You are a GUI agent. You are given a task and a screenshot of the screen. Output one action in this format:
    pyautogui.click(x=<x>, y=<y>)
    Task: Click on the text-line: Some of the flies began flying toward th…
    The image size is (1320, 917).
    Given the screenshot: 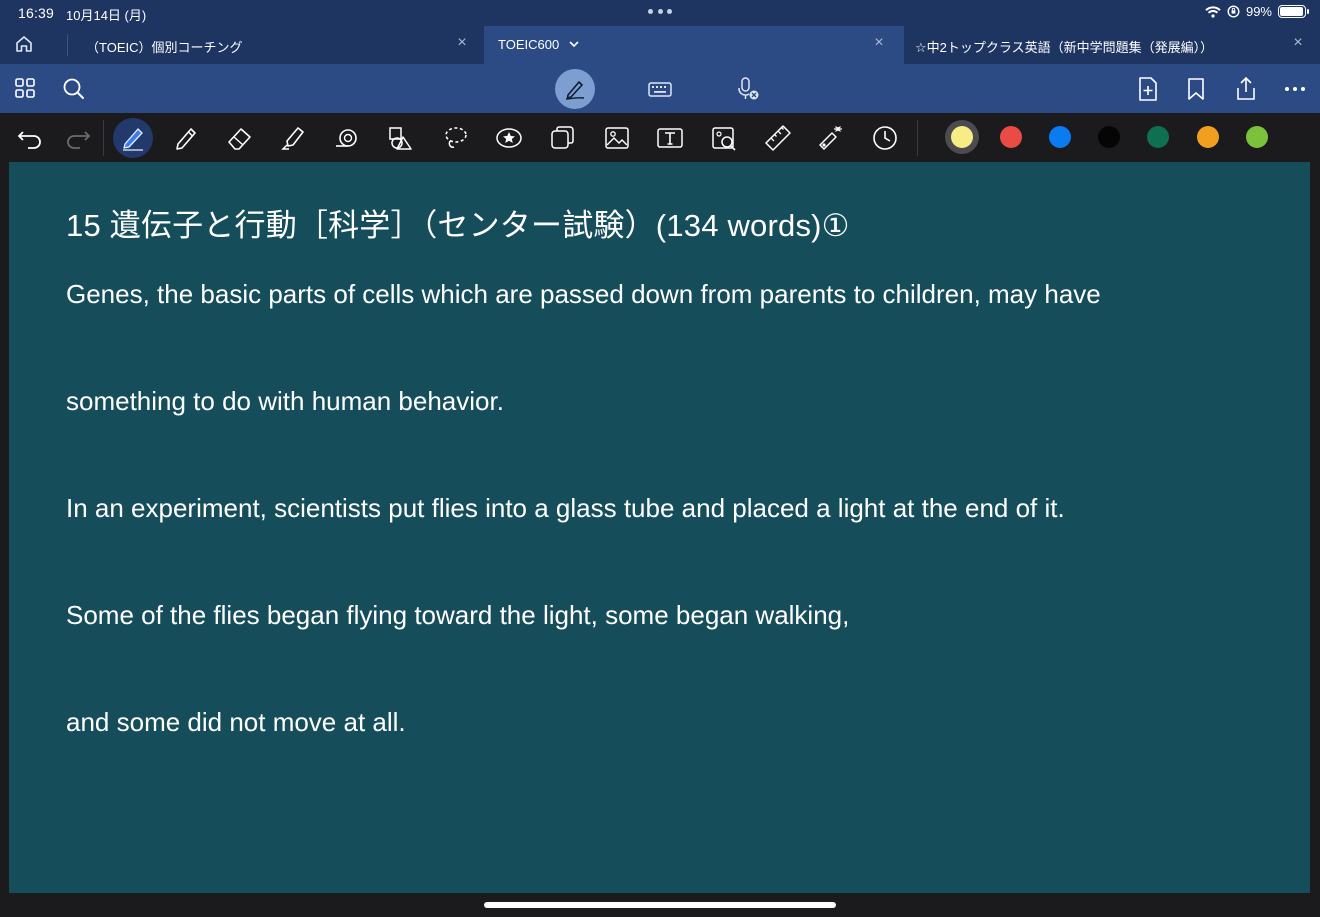 What is the action you would take?
    pyautogui.click(x=458, y=615)
    